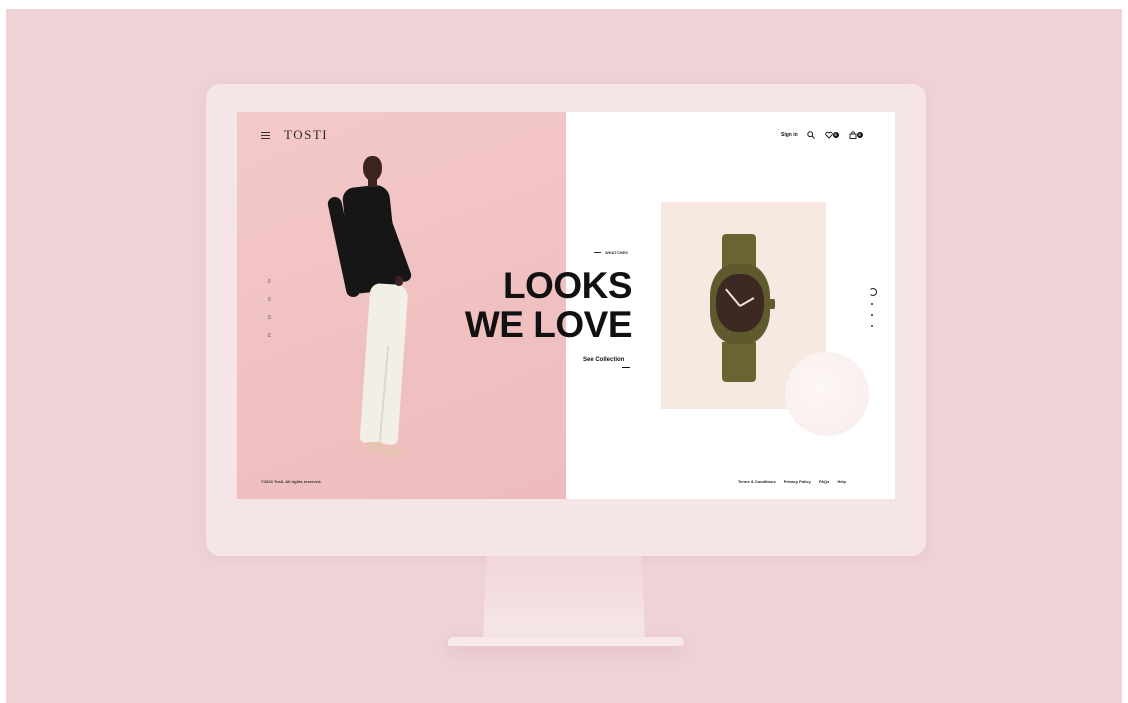  Describe the element at coordinates (291, 481) in the screenshot. I see `copyright-text: ©2020 Tosti. All rights reserved.` at that location.